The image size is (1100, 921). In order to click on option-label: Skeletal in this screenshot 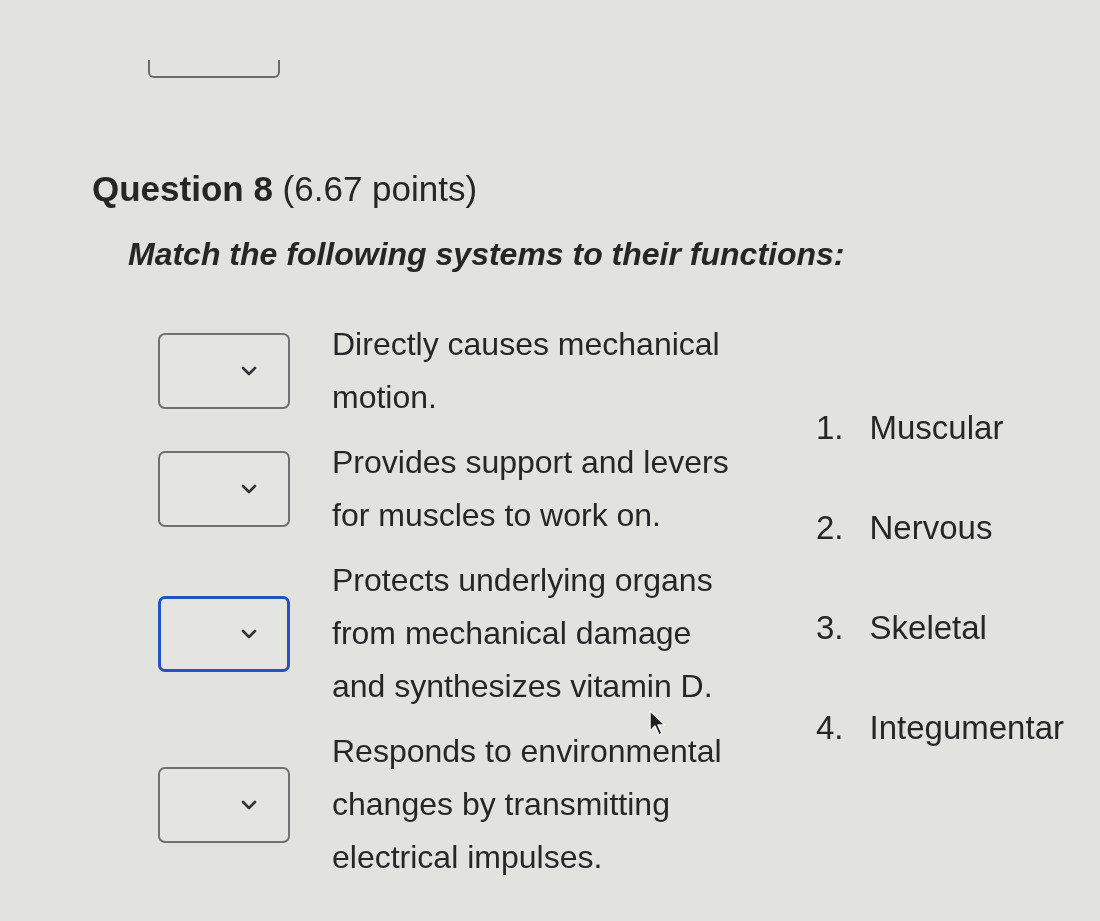, I will do `click(928, 628)`.